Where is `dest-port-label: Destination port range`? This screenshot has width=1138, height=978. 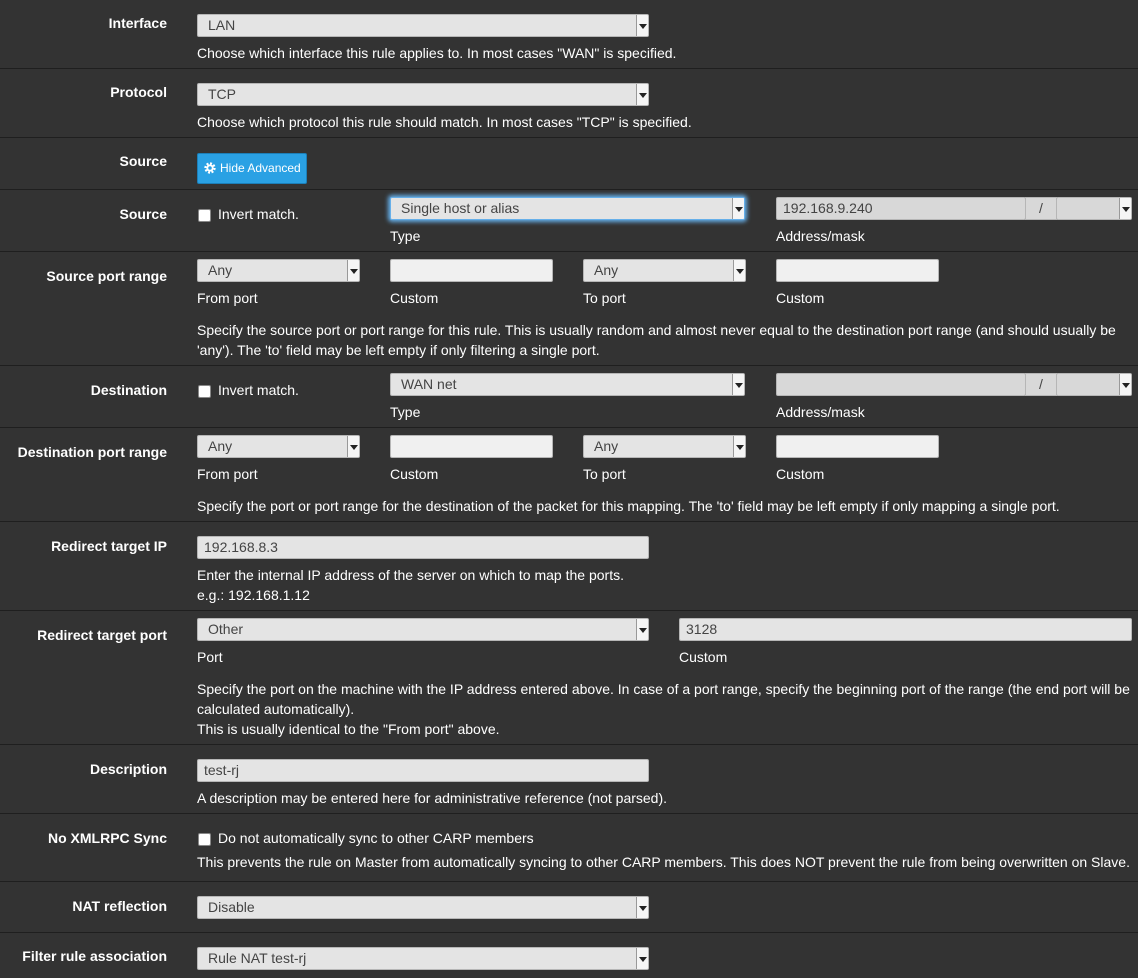 dest-port-label: Destination port range is located at coordinates (92, 452).